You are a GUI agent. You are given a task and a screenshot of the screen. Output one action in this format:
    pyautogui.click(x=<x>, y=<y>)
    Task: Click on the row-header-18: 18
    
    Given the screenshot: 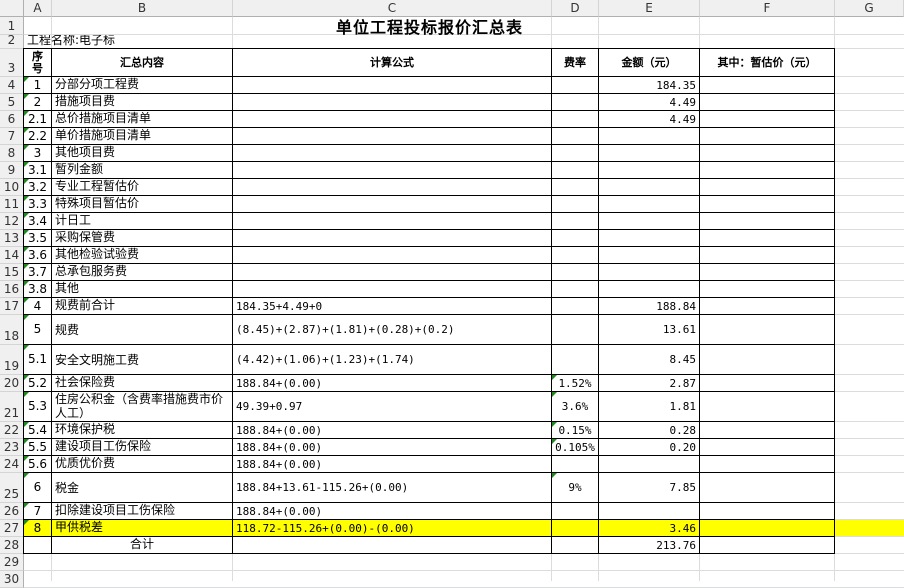 What is the action you would take?
    pyautogui.click(x=12, y=330)
    